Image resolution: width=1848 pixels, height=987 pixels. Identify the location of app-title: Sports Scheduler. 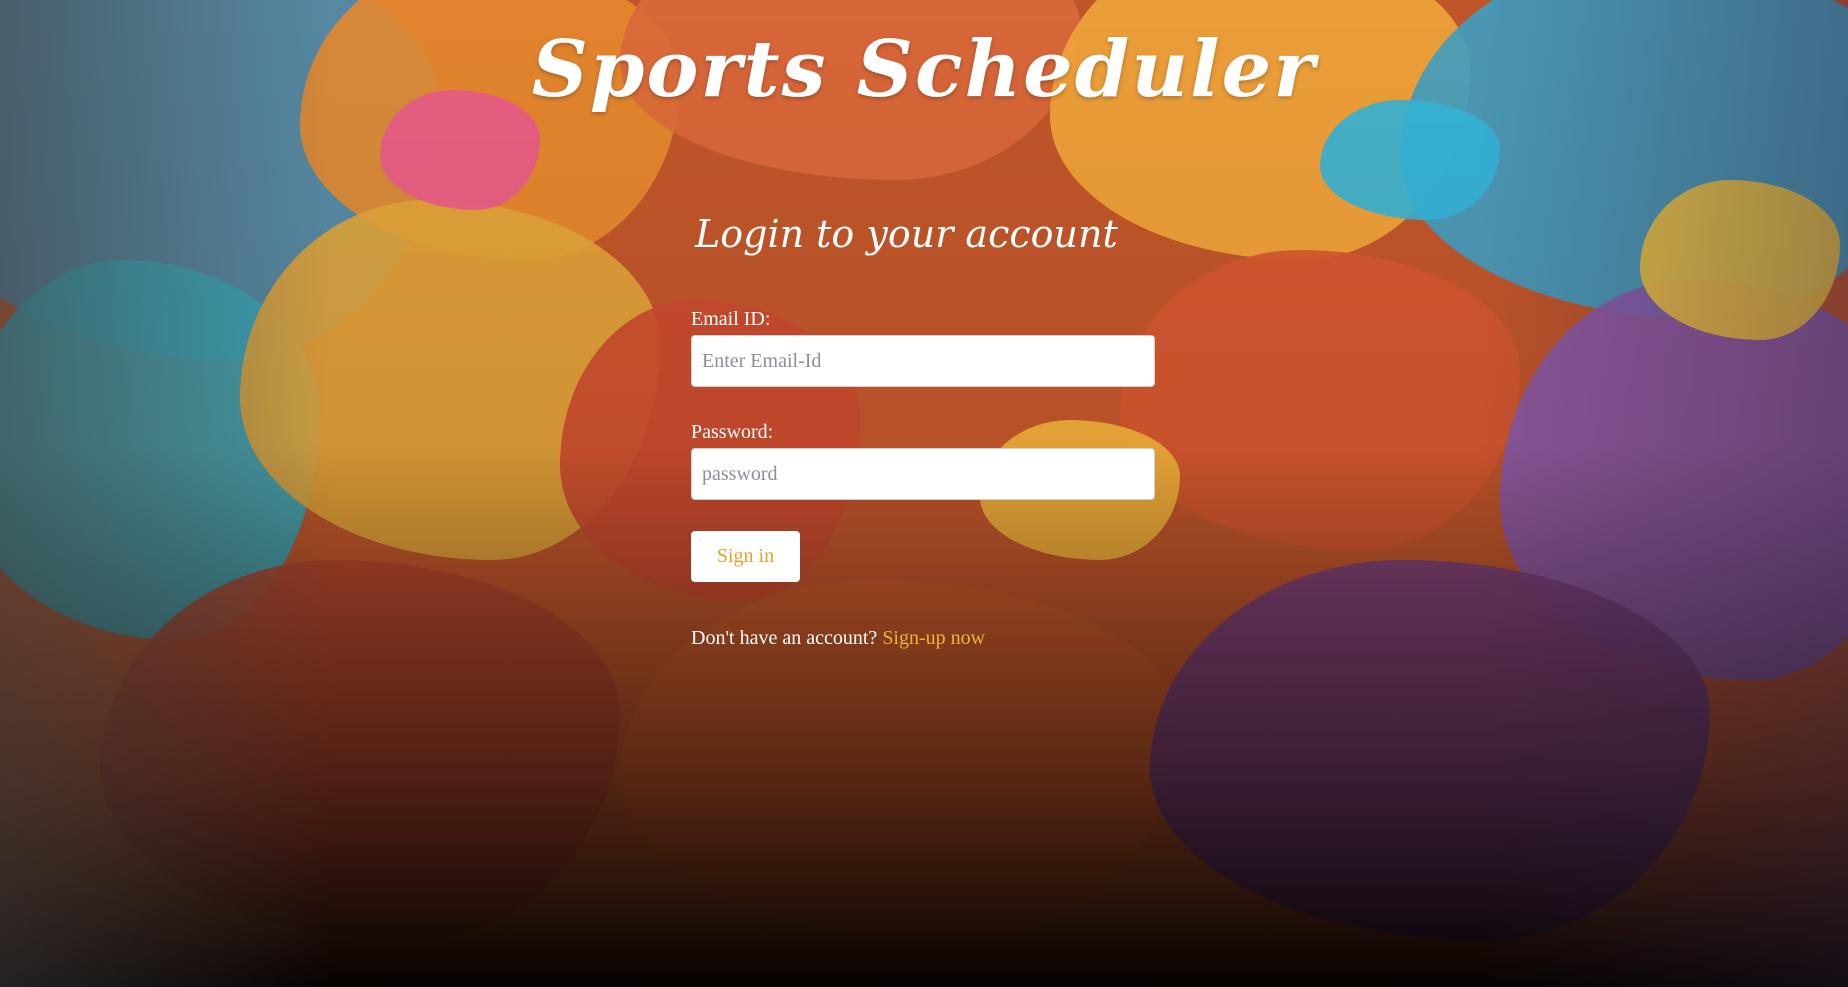
(924, 69).